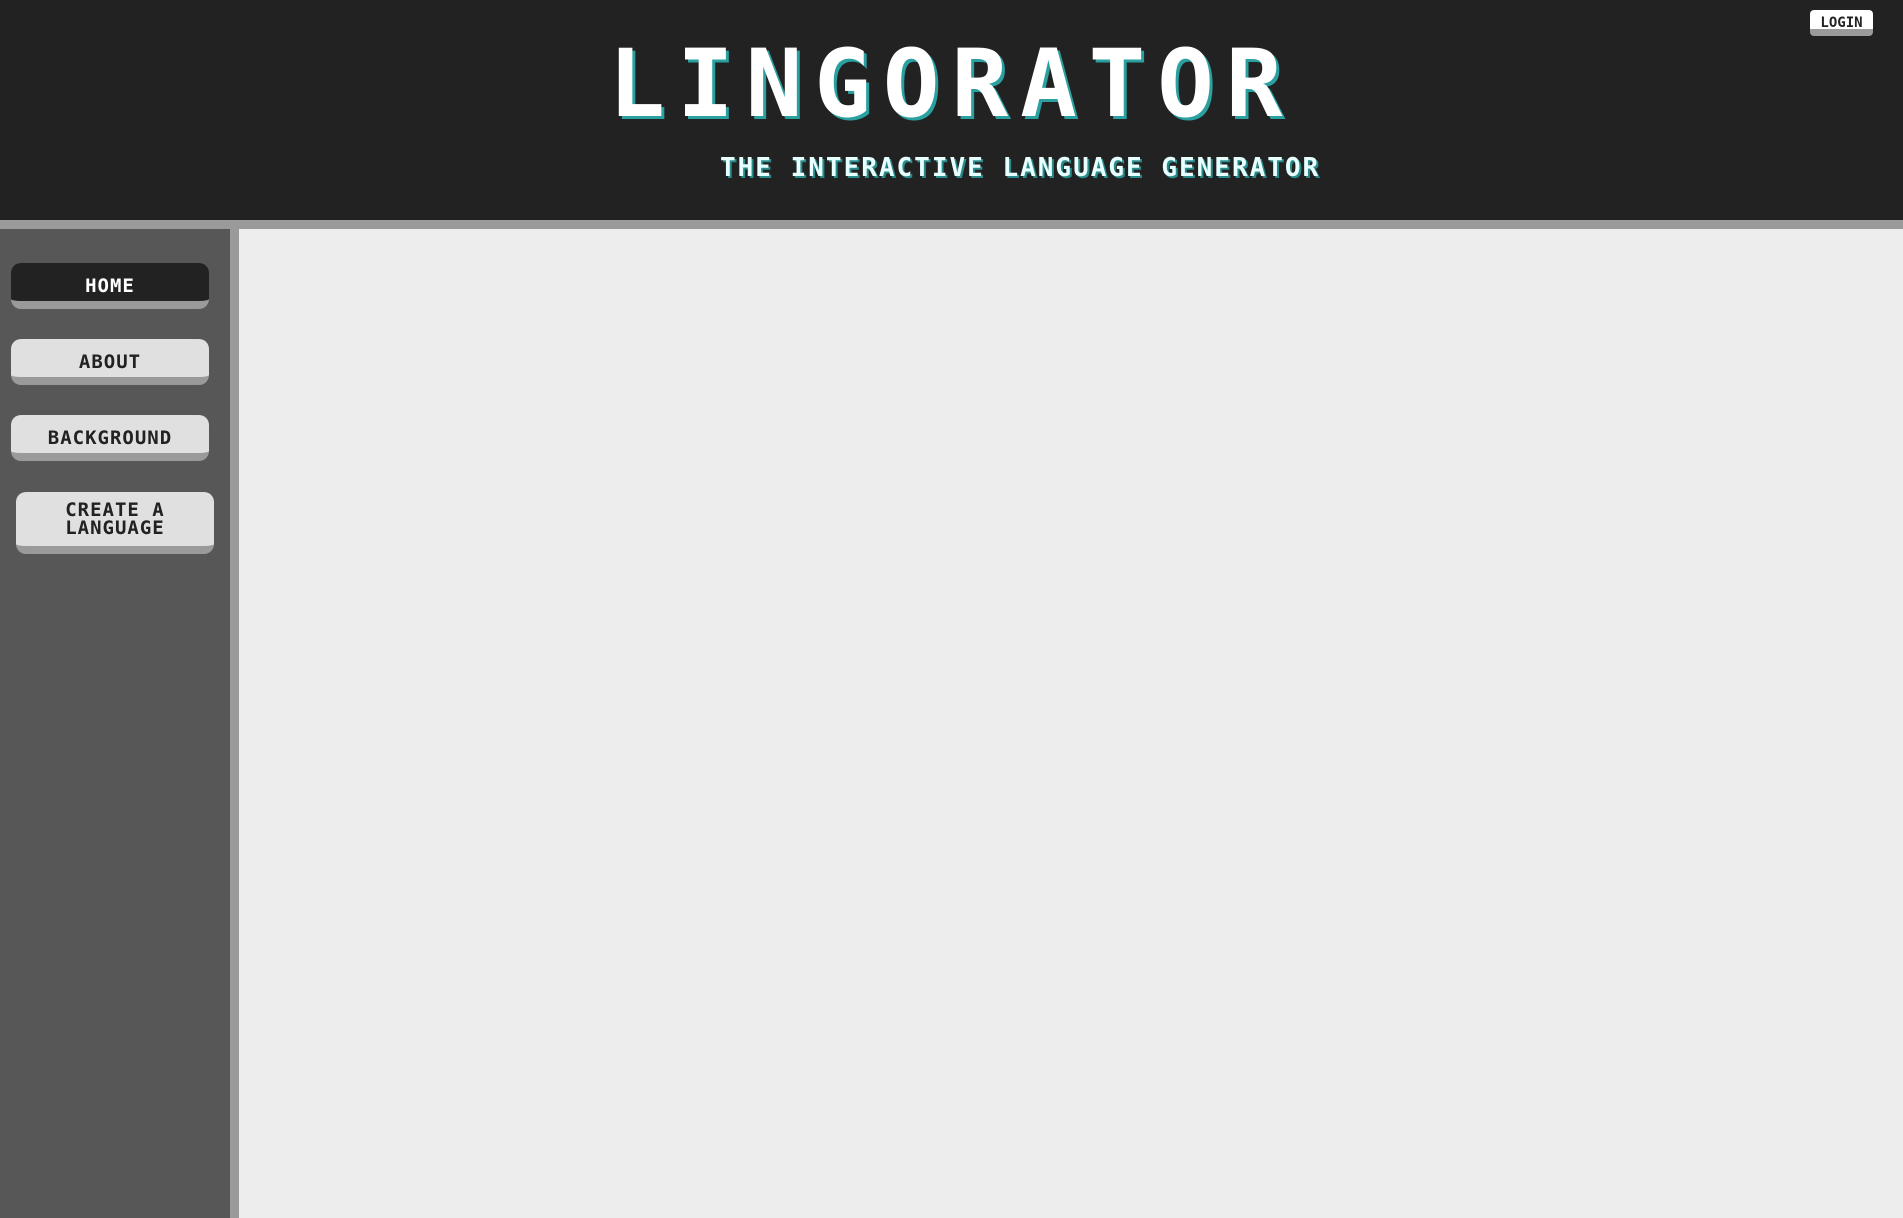  What do you see at coordinates (110, 286) in the screenshot?
I see `sidebar-item-home: HOME` at bounding box center [110, 286].